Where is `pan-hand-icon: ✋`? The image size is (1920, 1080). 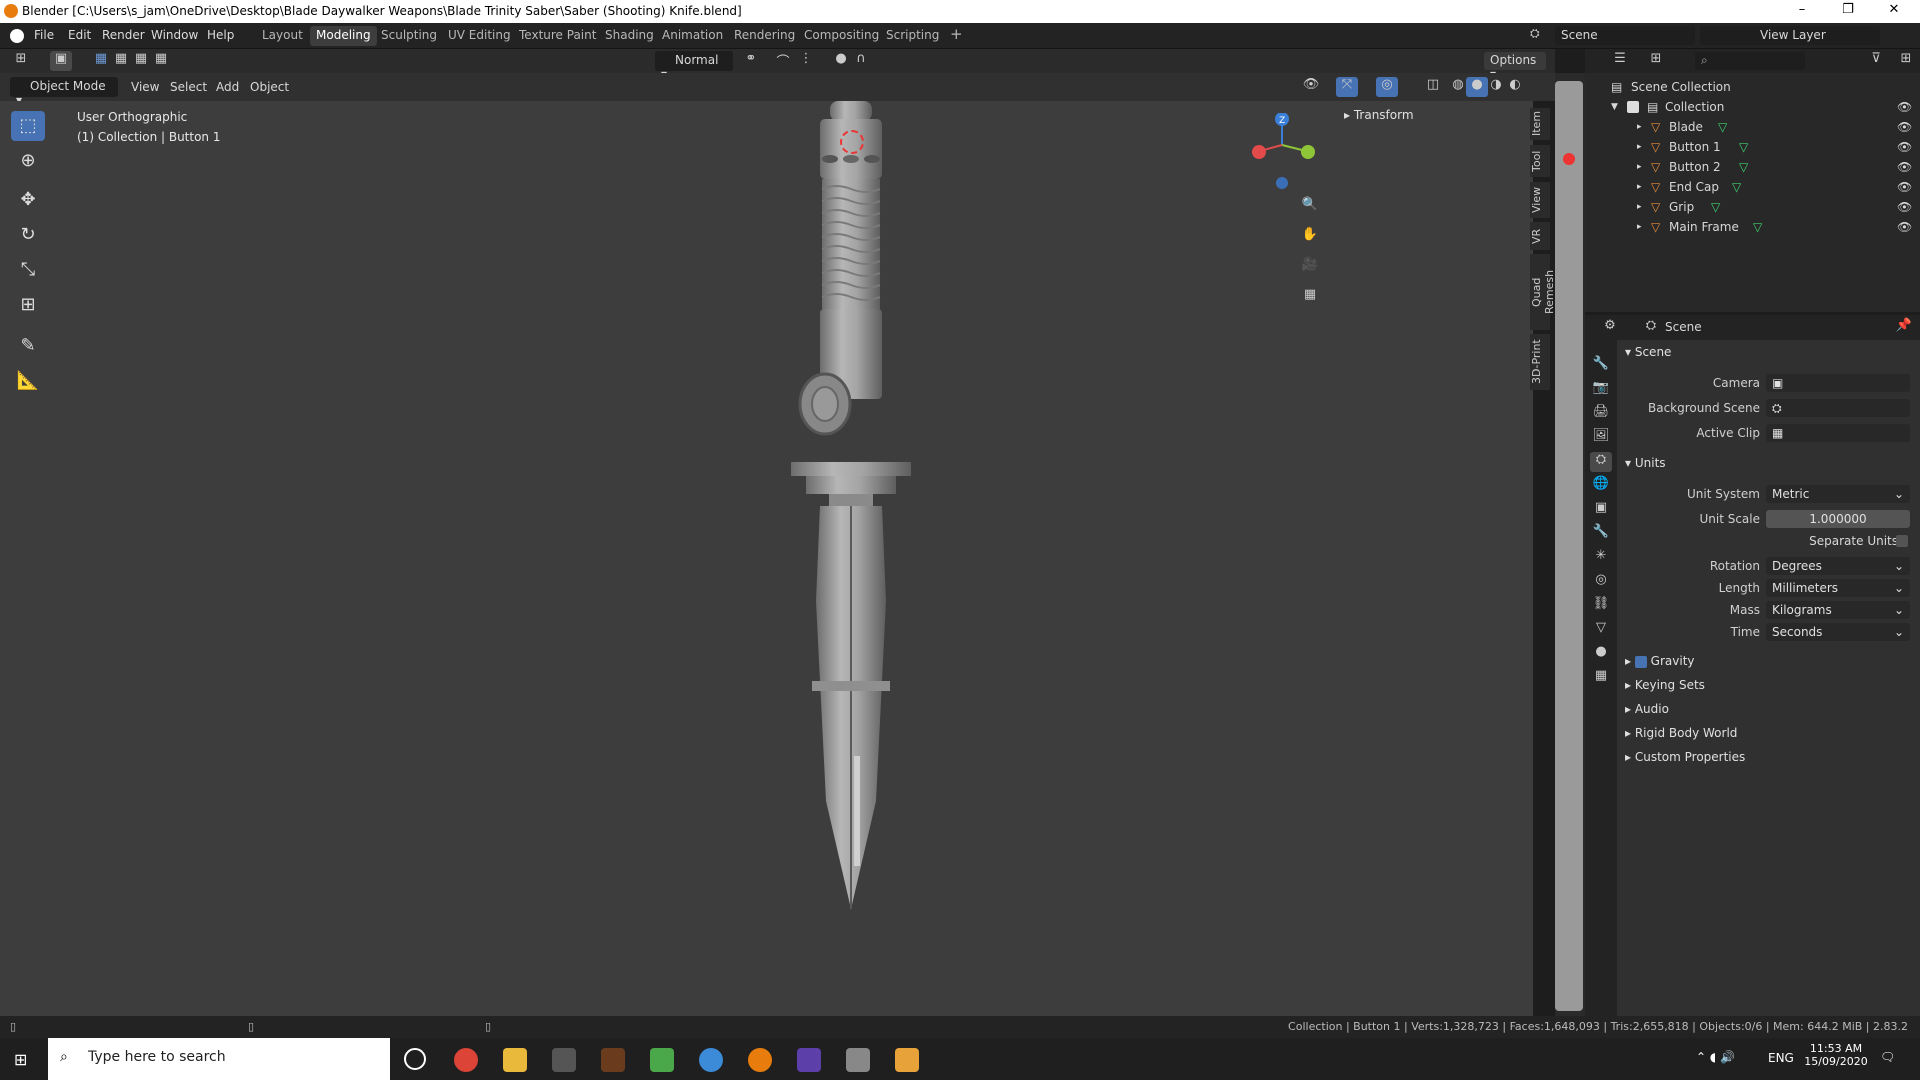 pan-hand-icon: ✋ is located at coordinates (1310, 237).